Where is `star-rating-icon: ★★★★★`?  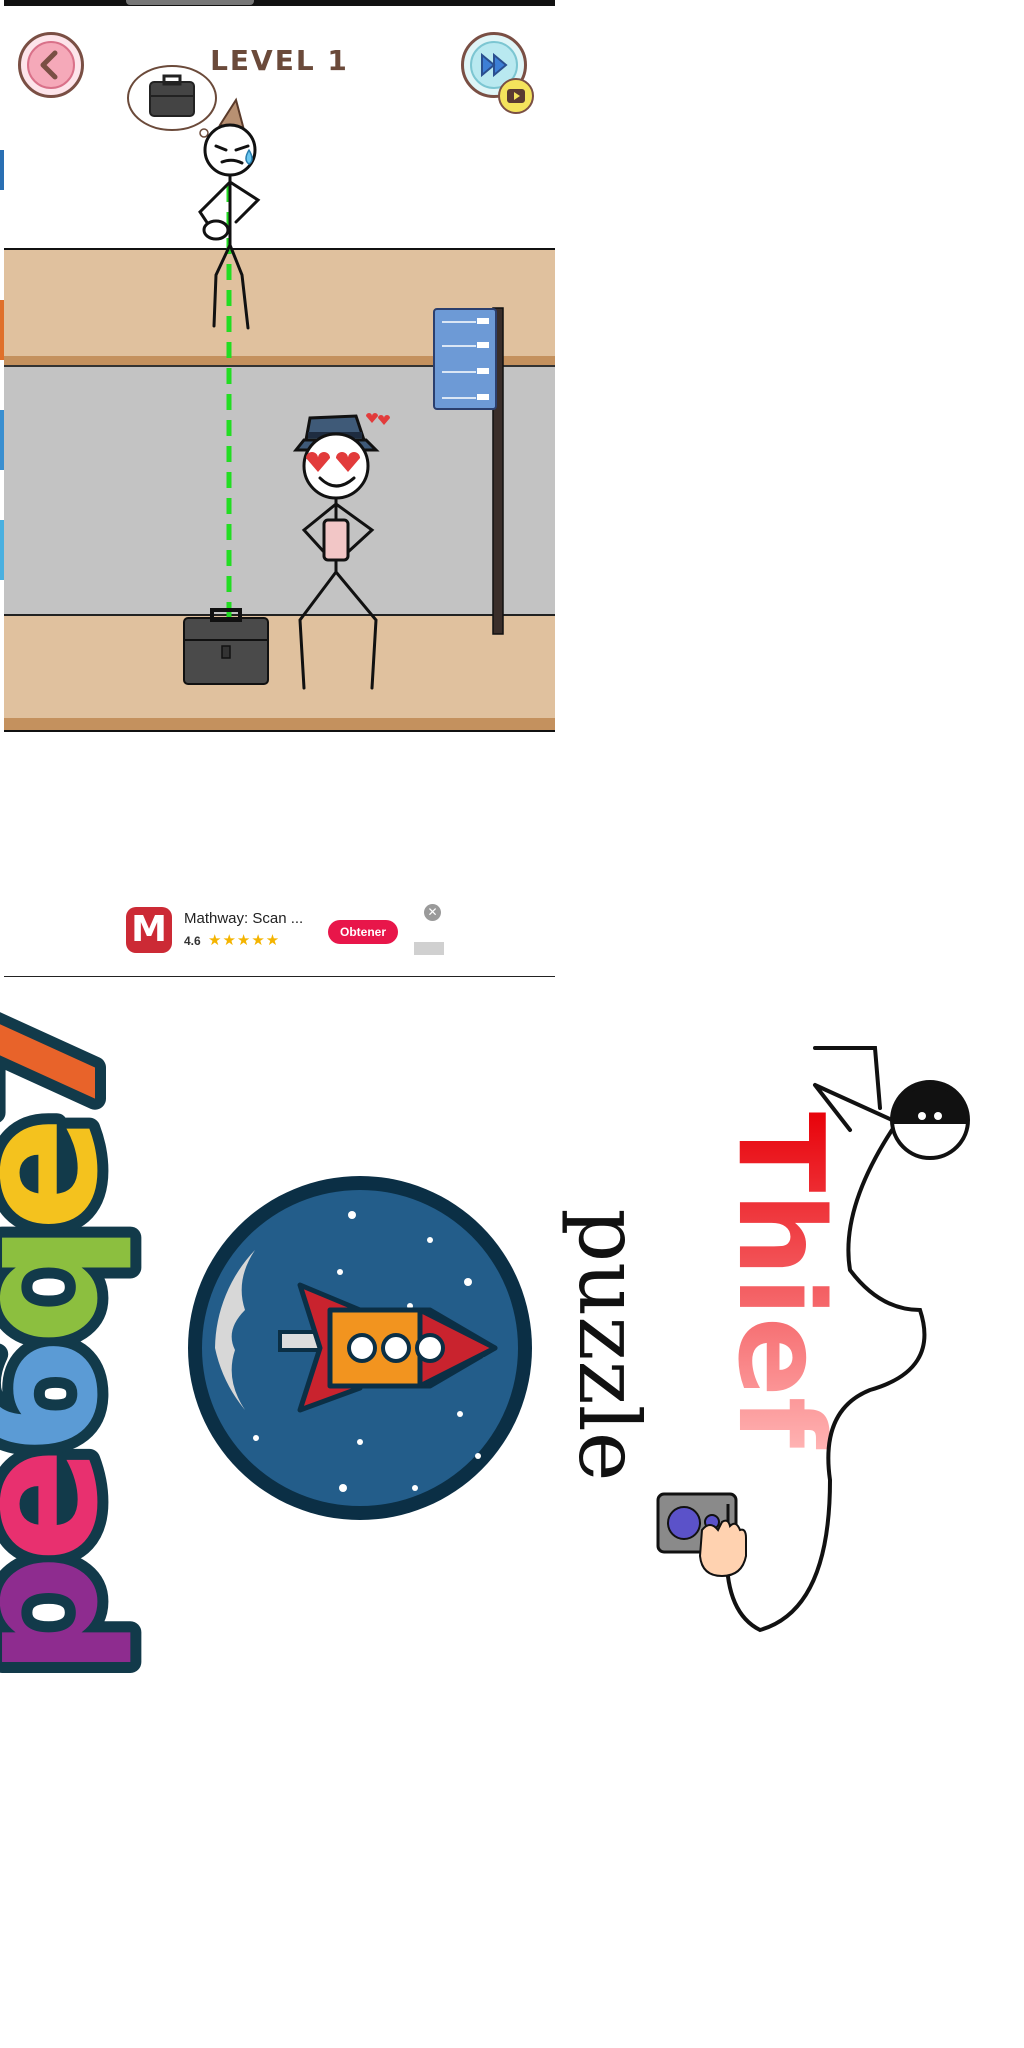
star-rating-icon: ★★★★★ is located at coordinates (244, 940).